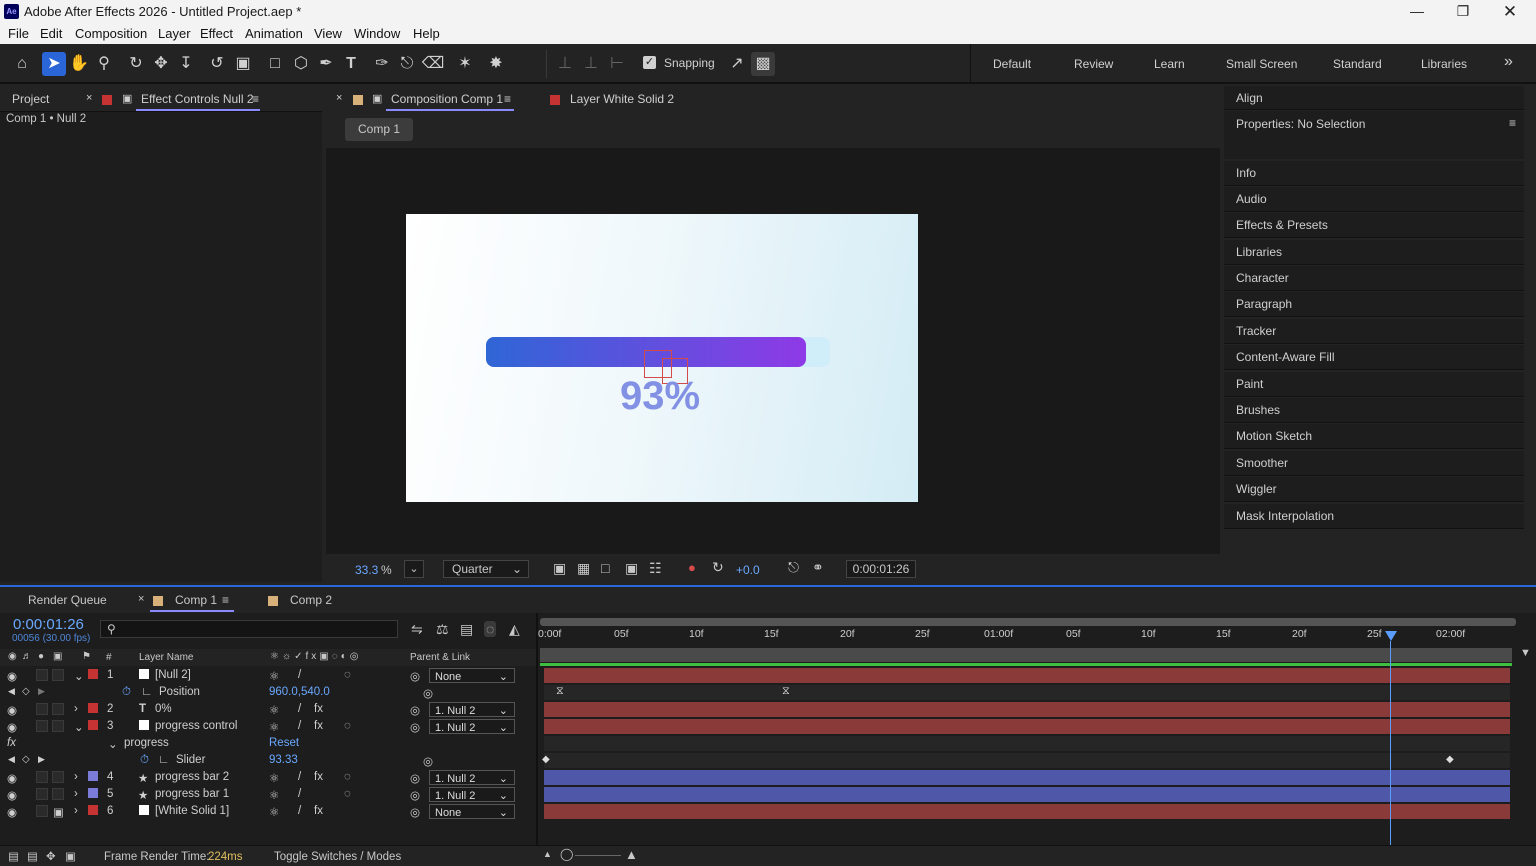 The image size is (1536, 866). I want to click on menu-effect: Effect, so click(216, 33).